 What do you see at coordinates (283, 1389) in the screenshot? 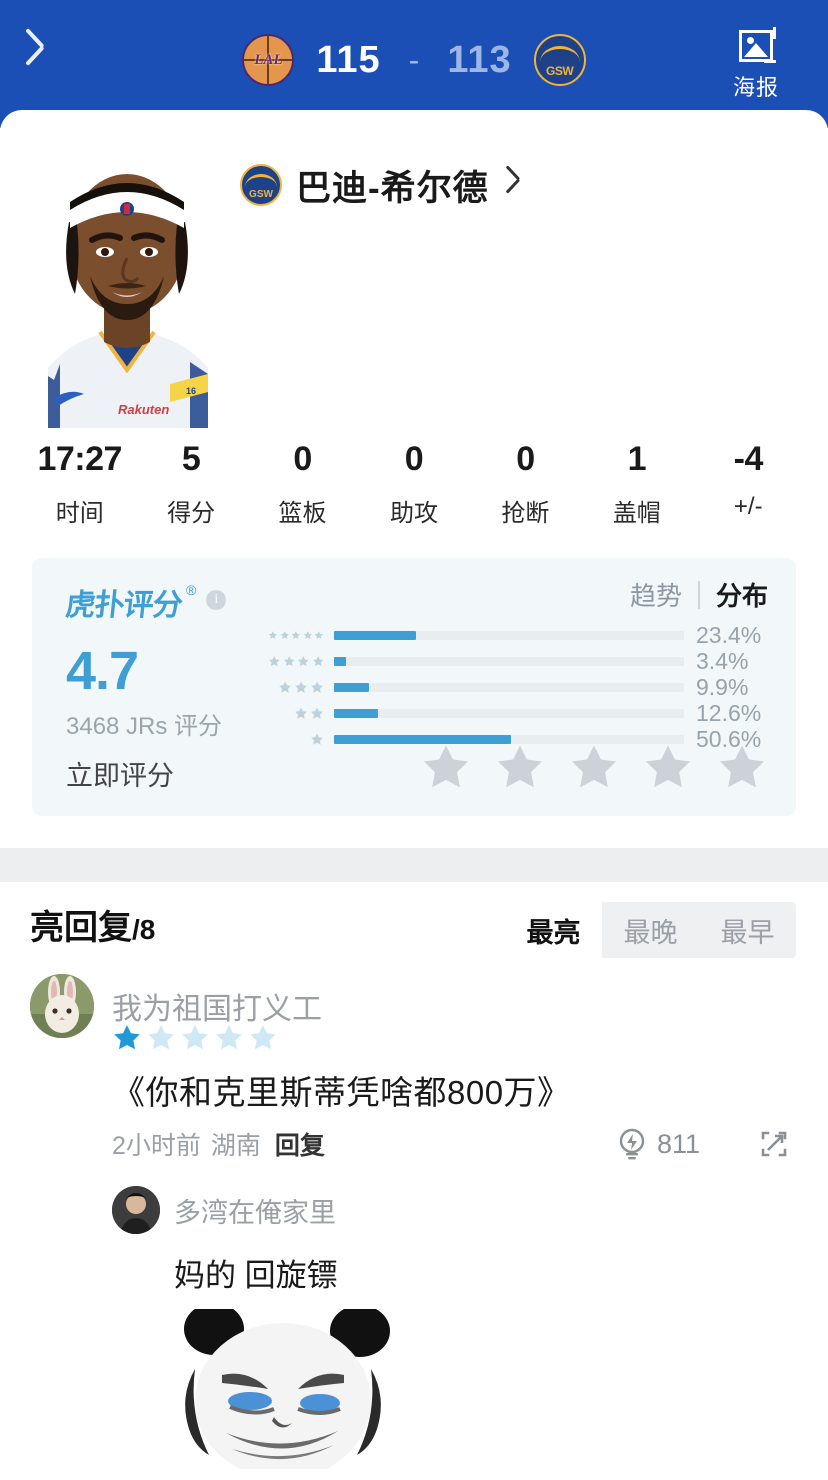
I see `panda-meme-image` at bounding box center [283, 1389].